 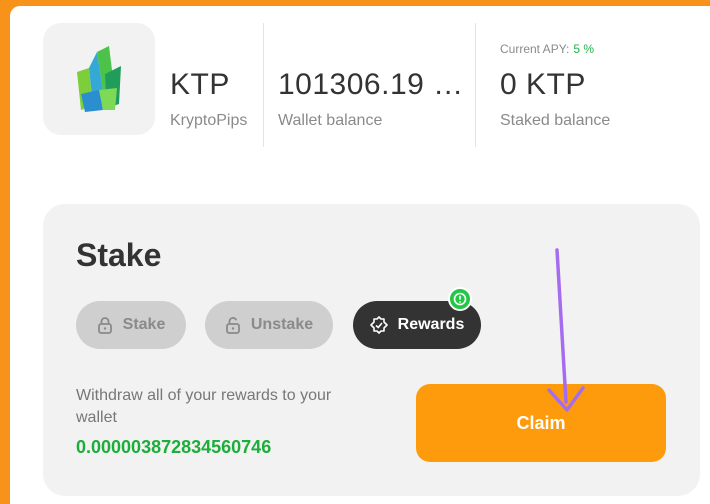 I want to click on token-symbol: KTP, so click(x=200, y=84).